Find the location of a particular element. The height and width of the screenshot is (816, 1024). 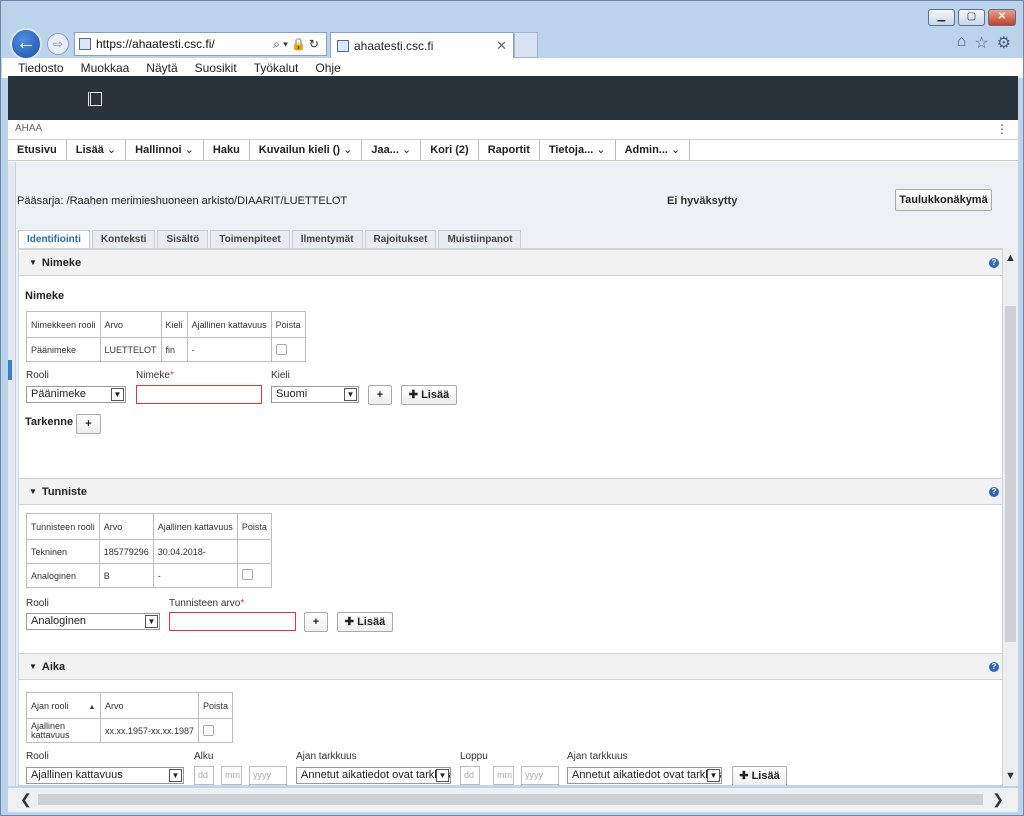

menu-nayta: Näytä is located at coordinates (161, 68).